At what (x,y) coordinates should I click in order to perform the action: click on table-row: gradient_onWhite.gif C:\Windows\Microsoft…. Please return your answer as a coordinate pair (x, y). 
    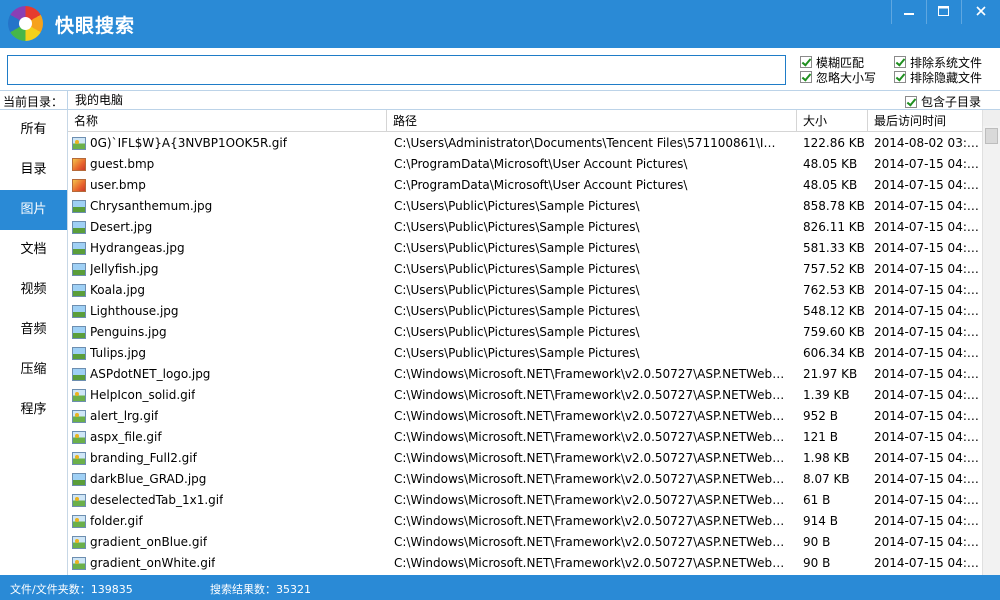
    Looking at the image, I should click on (525, 563).